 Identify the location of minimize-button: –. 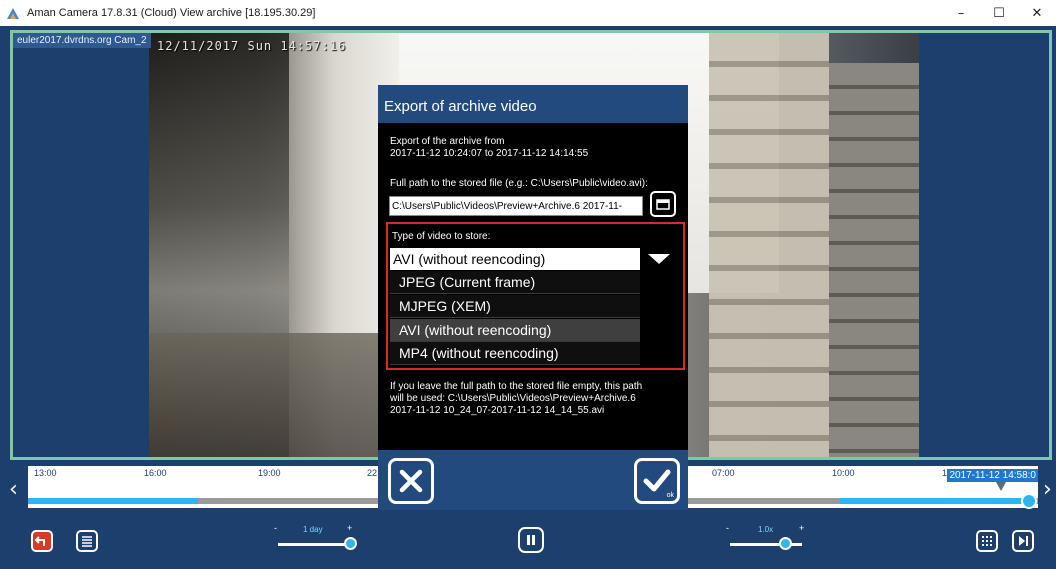
(961, 13).